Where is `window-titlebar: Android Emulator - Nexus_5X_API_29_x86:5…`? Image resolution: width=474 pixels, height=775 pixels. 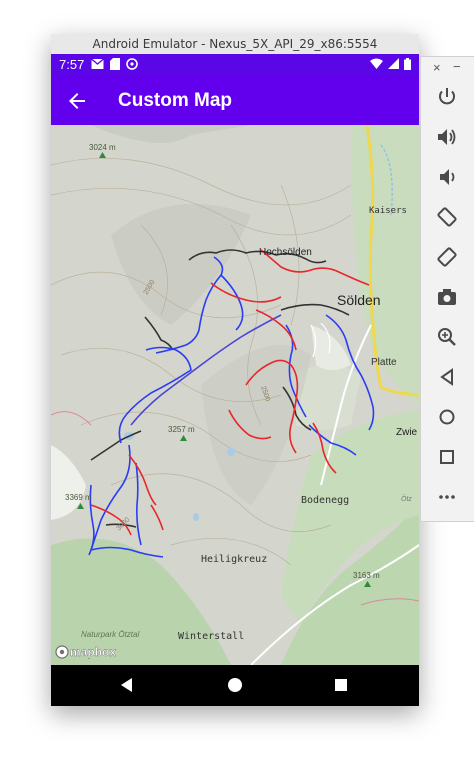 window-titlebar: Android Emulator - Nexus_5X_API_29_x86:5… is located at coordinates (235, 44).